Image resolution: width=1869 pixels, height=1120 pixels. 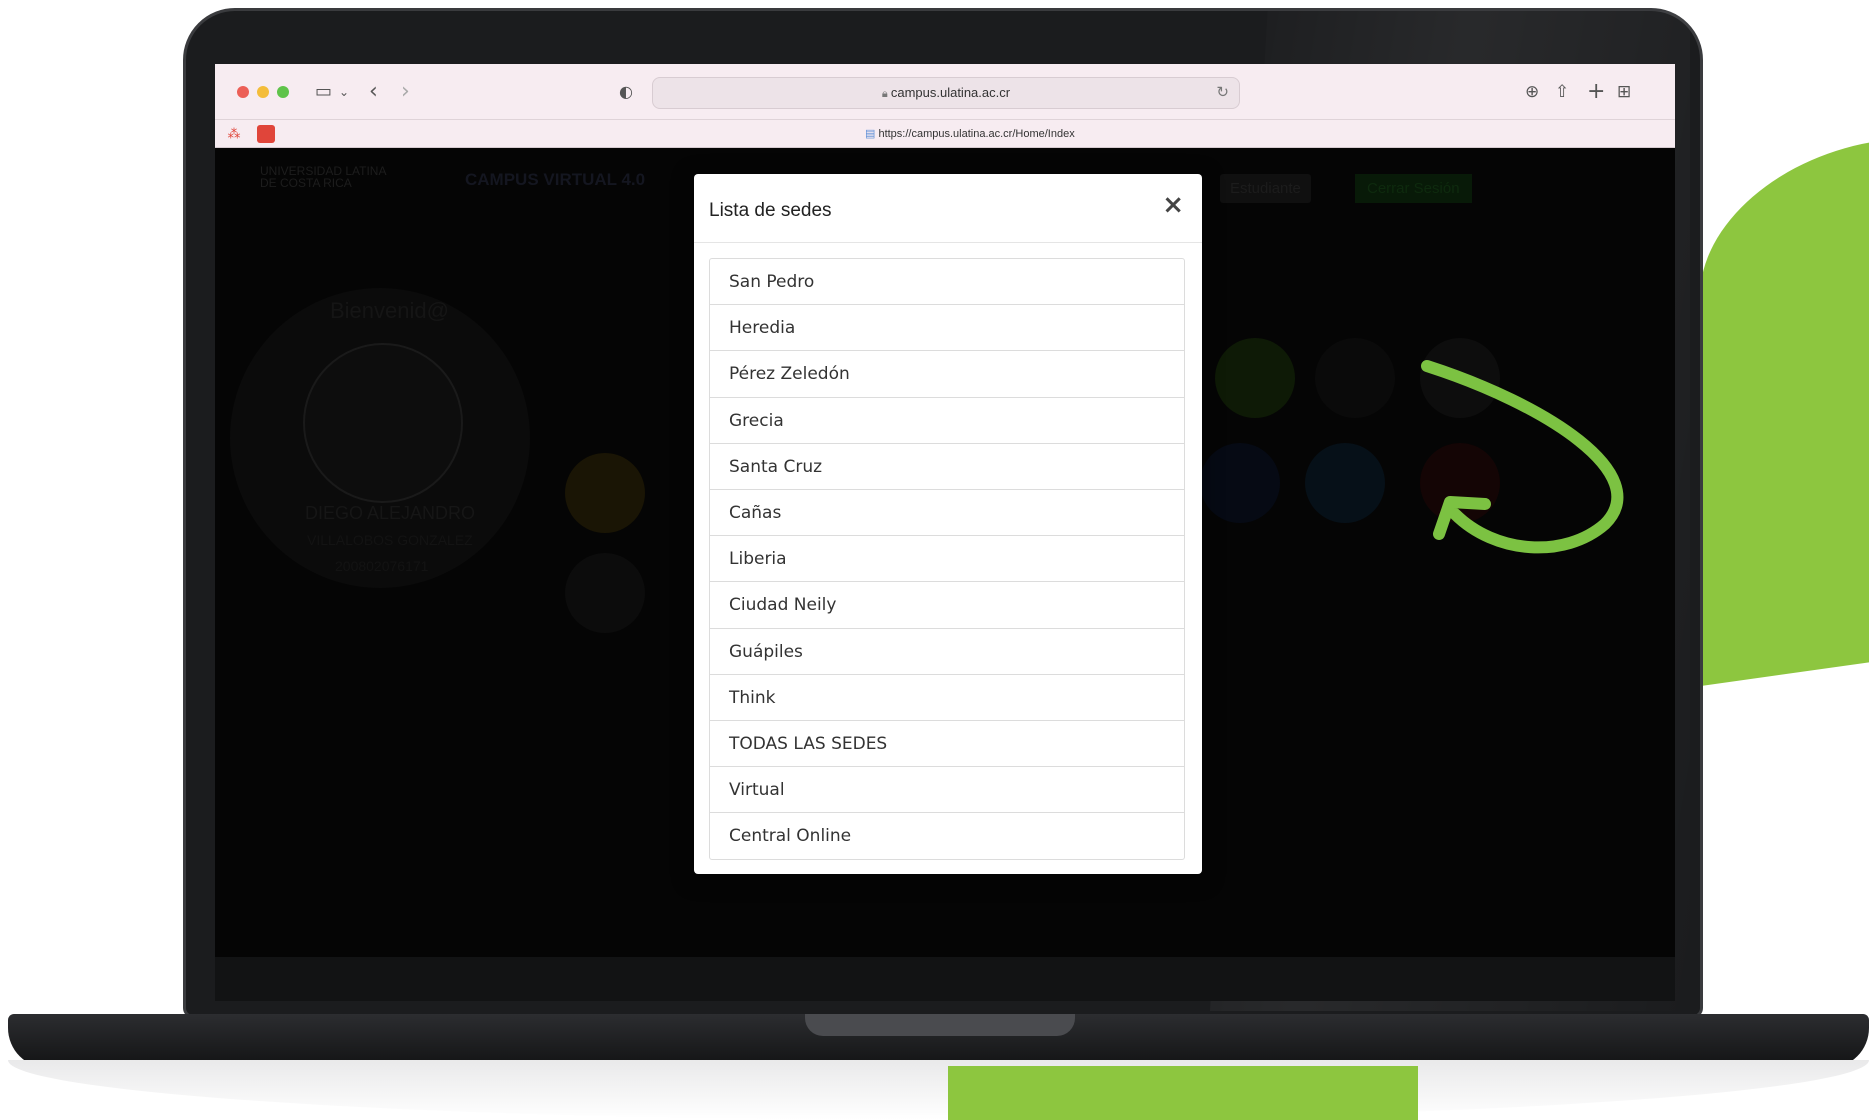 What do you see at coordinates (405, 92) in the screenshot?
I see `forward-icon: ›` at bounding box center [405, 92].